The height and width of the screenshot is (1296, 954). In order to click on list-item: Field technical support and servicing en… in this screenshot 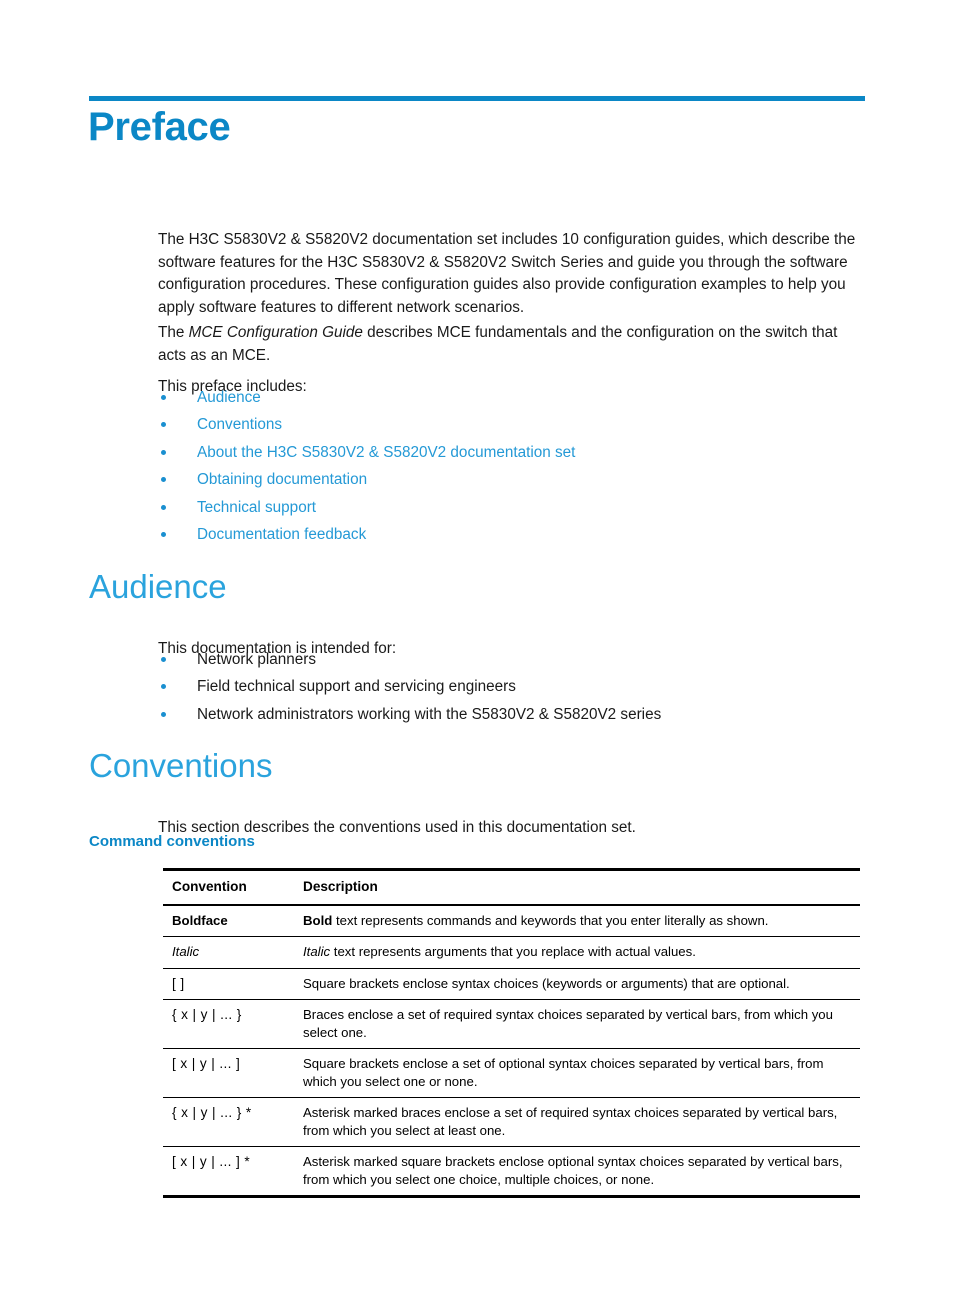, I will do `click(513, 690)`.